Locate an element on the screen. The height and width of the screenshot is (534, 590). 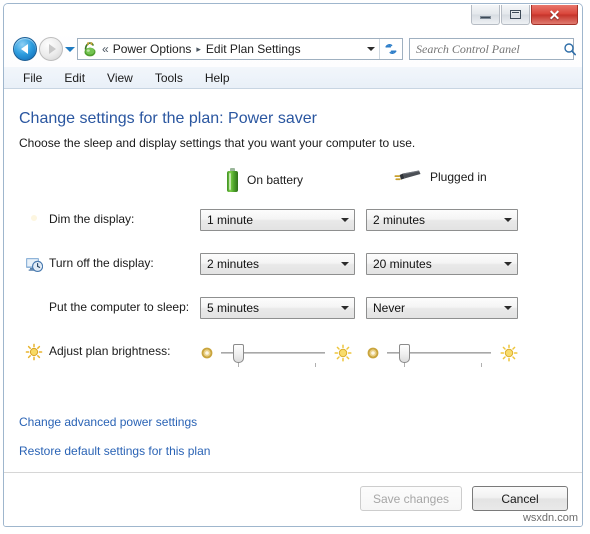
menu-item-edit: Edit is located at coordinates (74, 78).